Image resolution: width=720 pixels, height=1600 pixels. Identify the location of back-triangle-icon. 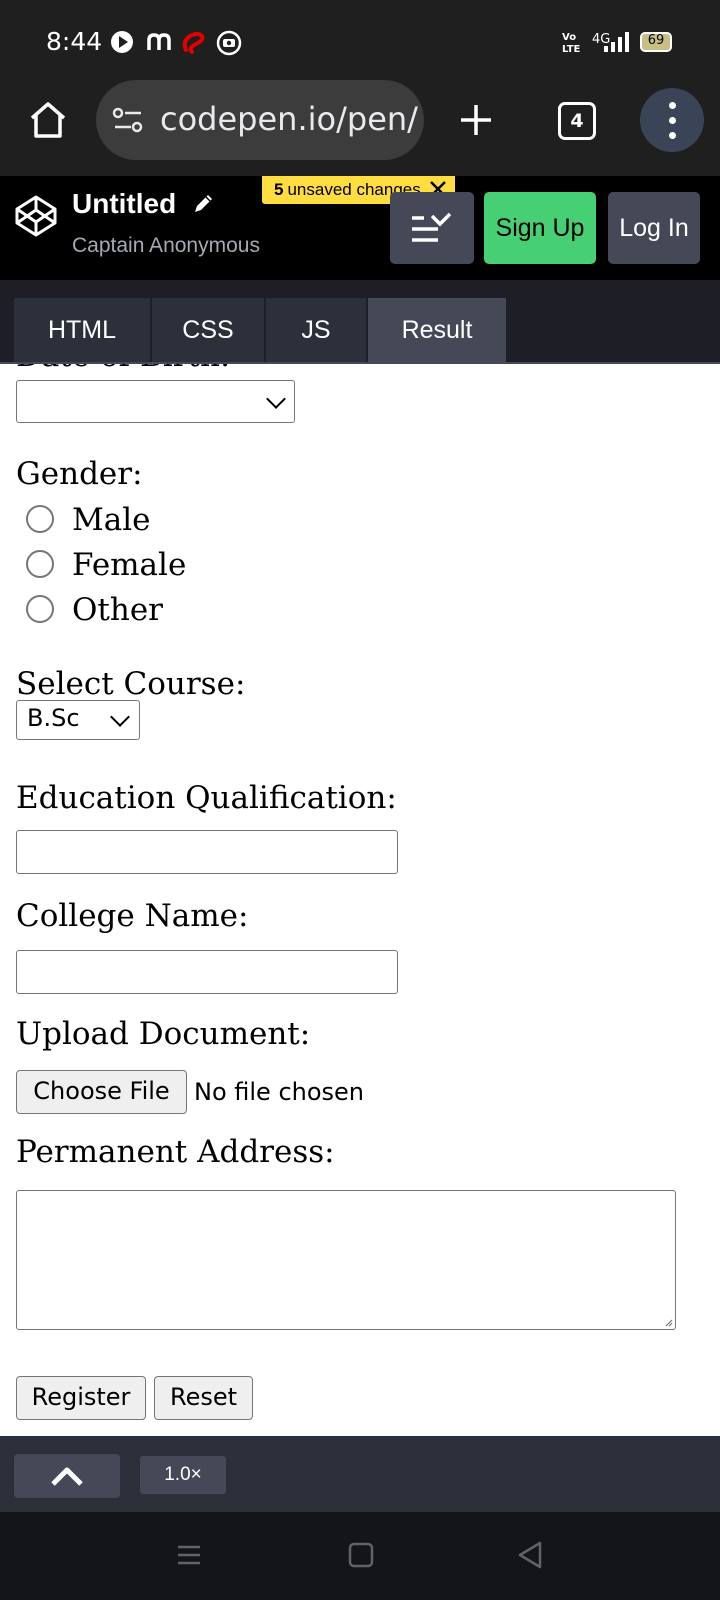
(530, 1555).